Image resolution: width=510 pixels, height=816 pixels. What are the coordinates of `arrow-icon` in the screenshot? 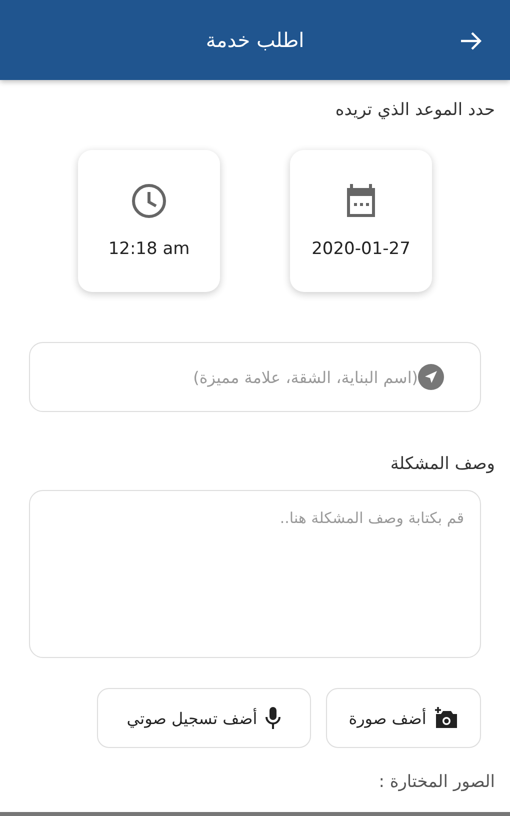 It's located at (471, 41).